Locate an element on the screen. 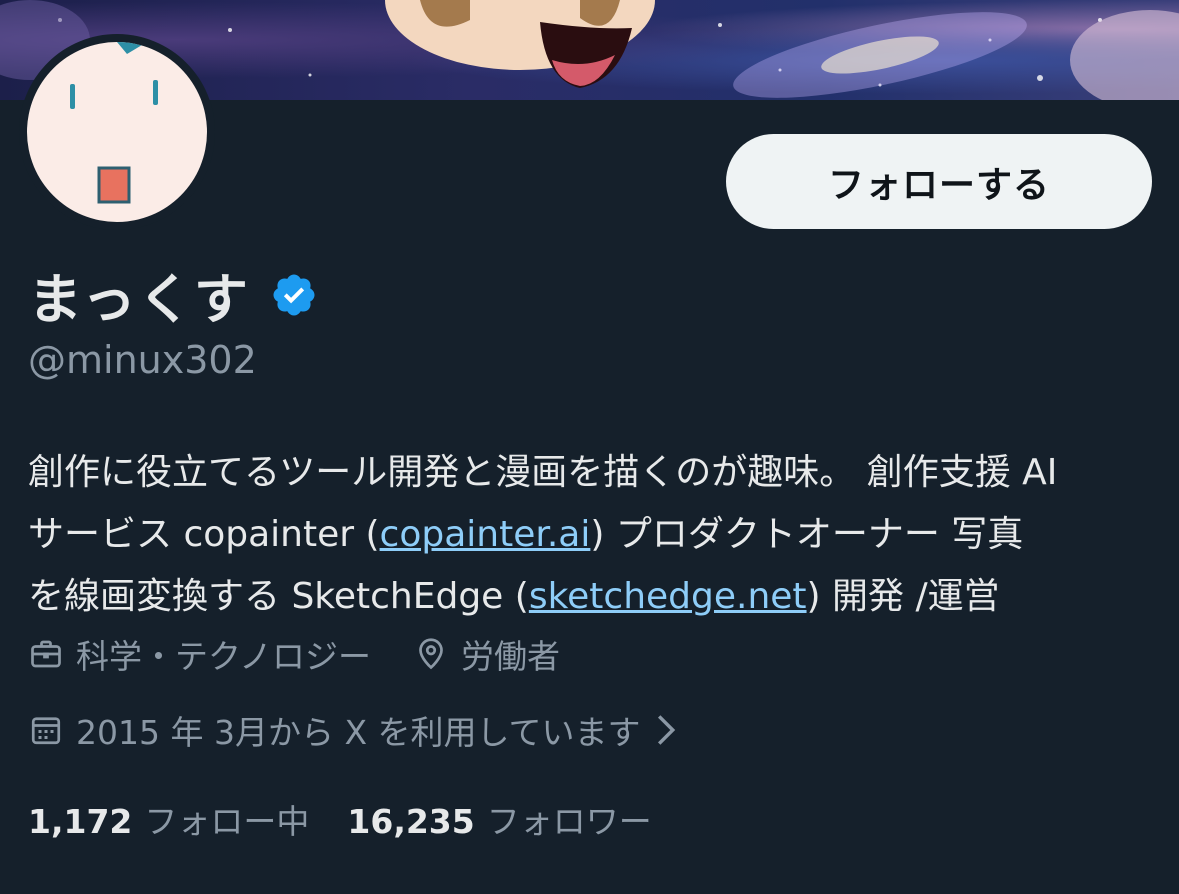 This screenshot has width=1179, height=894. location-item: 労働者 is located at coordinates (486, 654).